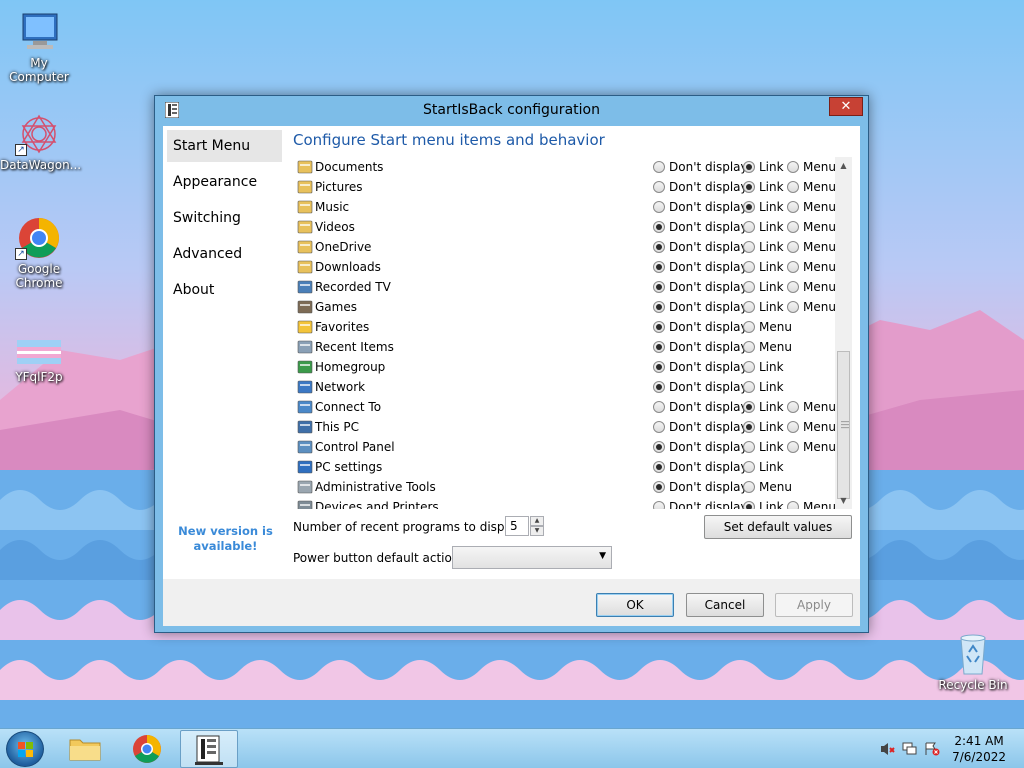 Image resolution: width=1024 pixels, height=768 pixels. Describe the element at coordinates (910, 749) in the screenshot. I see `network-icon` at that location.